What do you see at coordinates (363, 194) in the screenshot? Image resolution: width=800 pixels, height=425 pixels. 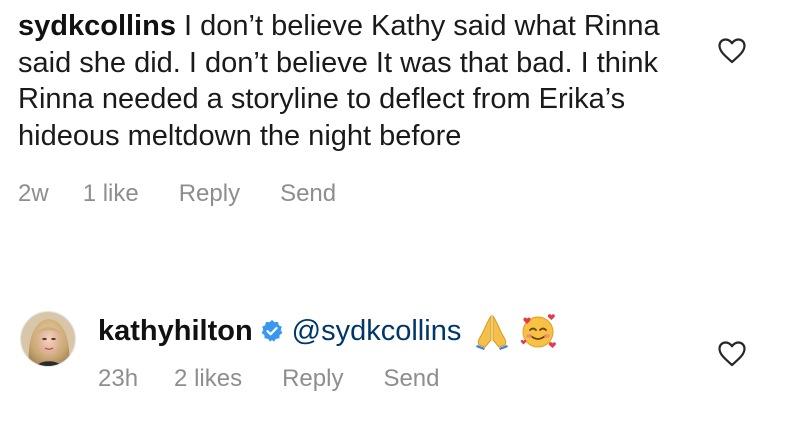 I see `comment-meta: 2w 1 like Reply Send` at bounding box center [363, 194].